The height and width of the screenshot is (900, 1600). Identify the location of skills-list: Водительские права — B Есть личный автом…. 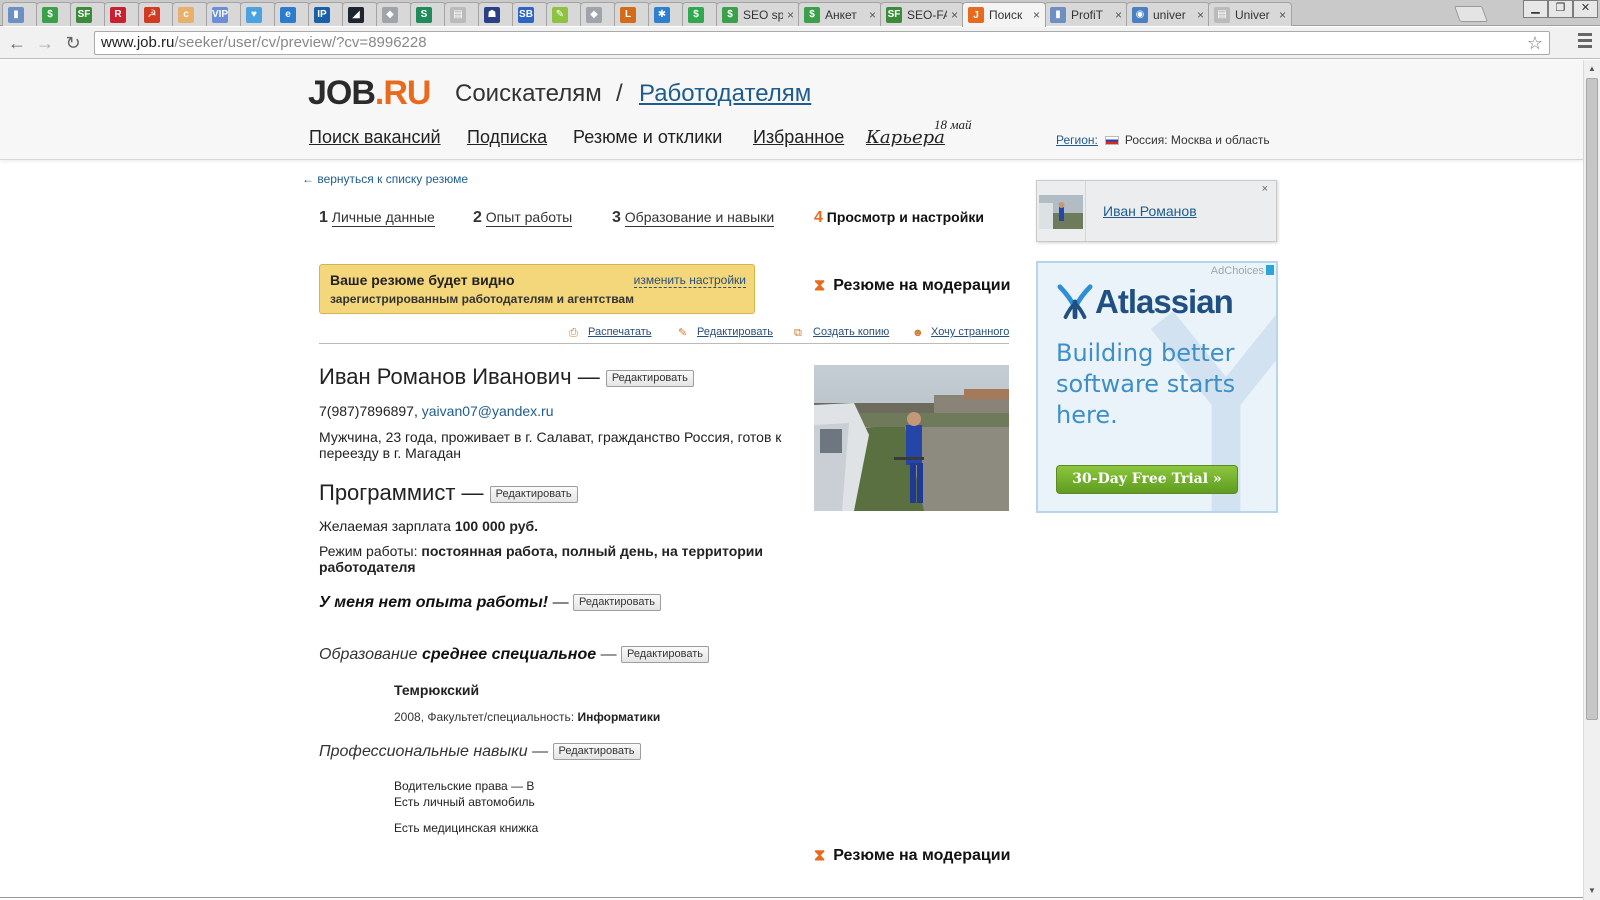
(466, 807).